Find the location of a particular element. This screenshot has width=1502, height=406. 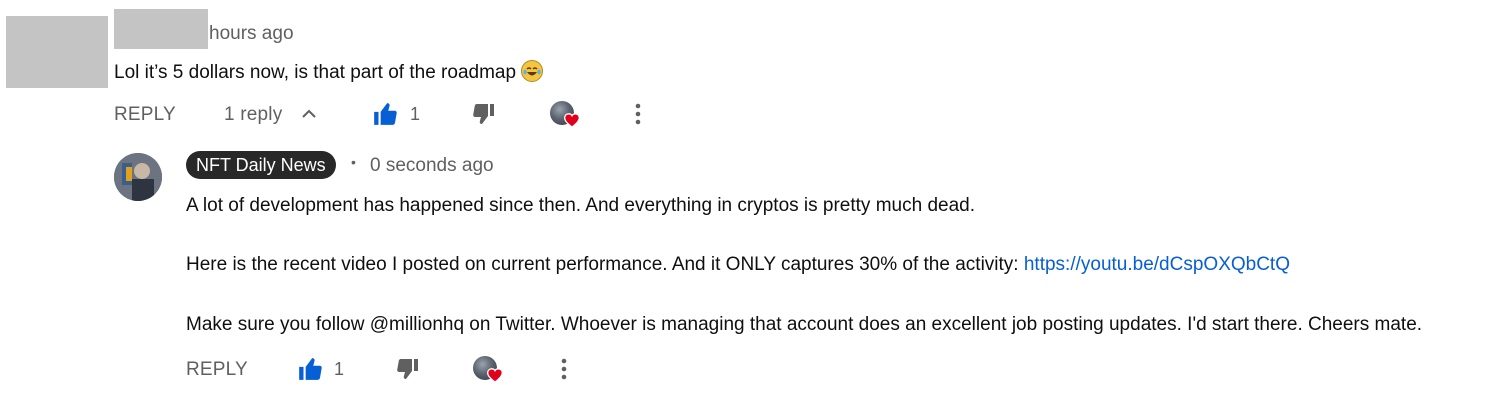

commenter-name-redacted is located at coordinates (161, 29).